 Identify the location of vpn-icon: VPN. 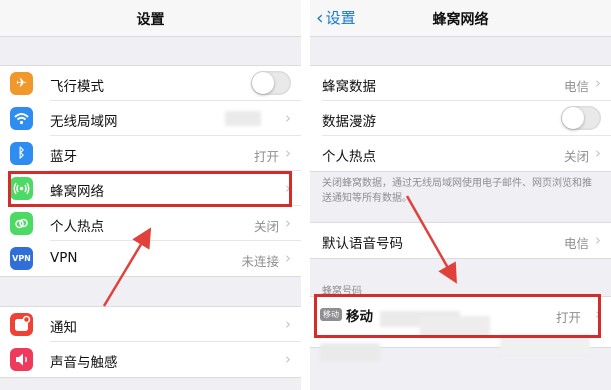
(21, 258).